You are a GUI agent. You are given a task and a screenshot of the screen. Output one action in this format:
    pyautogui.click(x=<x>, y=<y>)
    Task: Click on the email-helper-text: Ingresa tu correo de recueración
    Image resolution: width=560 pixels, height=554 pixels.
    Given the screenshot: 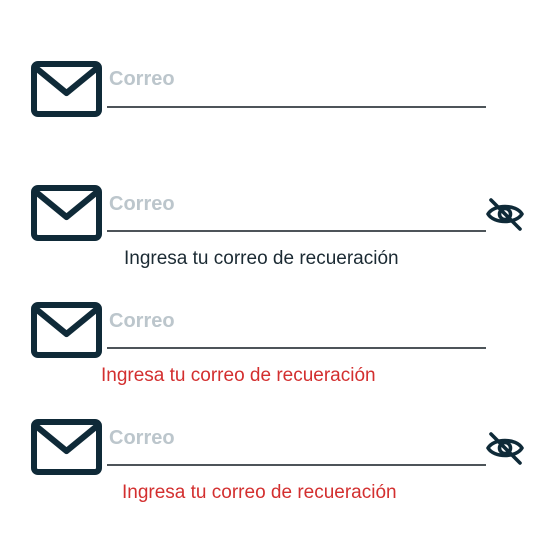 What is the action you would take?
    pyautogui.click(x=261, y=258)
    